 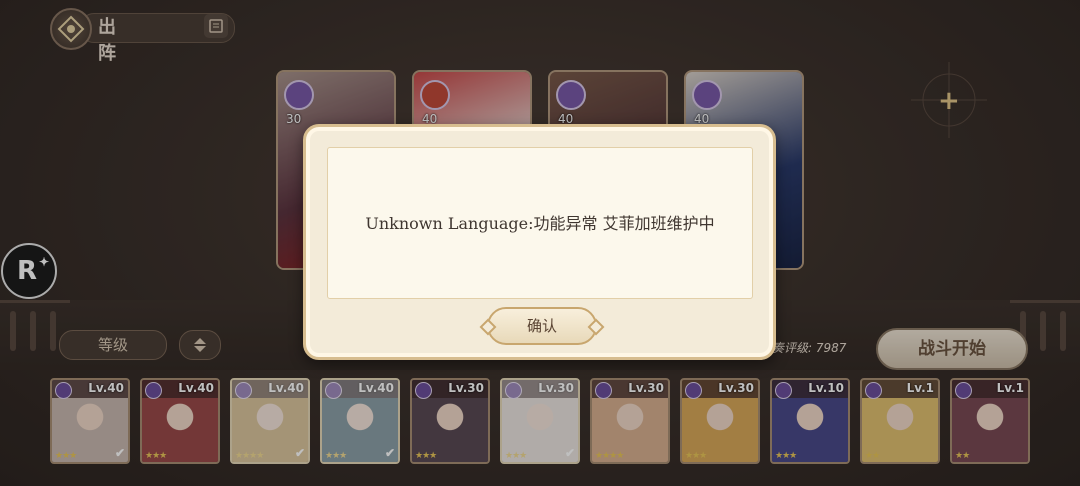 I want to click on dialog-message: Unknown Language:功能异常 艾菲加班维护中, so click(x=540, y=223).